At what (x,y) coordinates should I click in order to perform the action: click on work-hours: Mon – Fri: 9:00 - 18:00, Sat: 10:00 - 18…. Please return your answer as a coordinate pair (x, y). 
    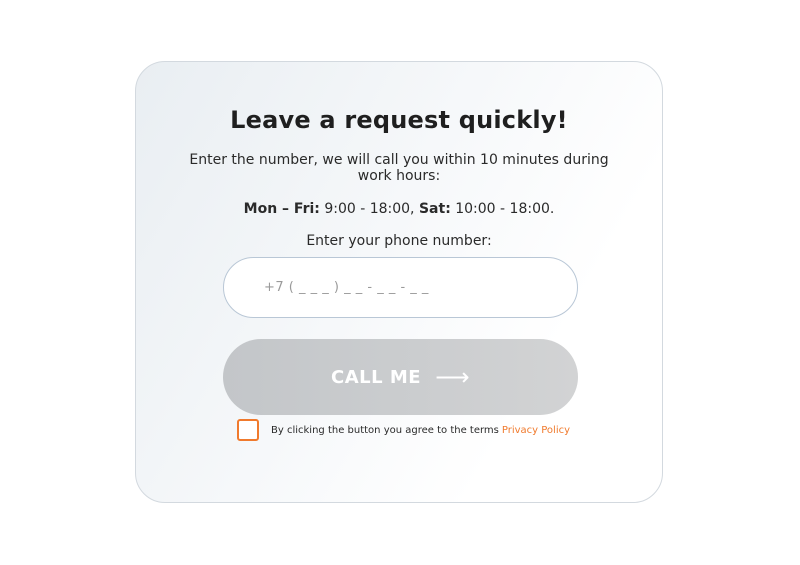
    Looking at the image, I should click on (399, 209).